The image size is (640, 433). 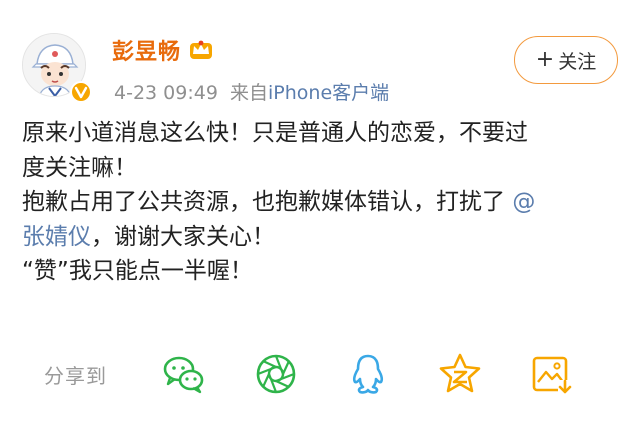 I want to click on post-timestamp: 4-23 09:49, so click(x=166, y=93).